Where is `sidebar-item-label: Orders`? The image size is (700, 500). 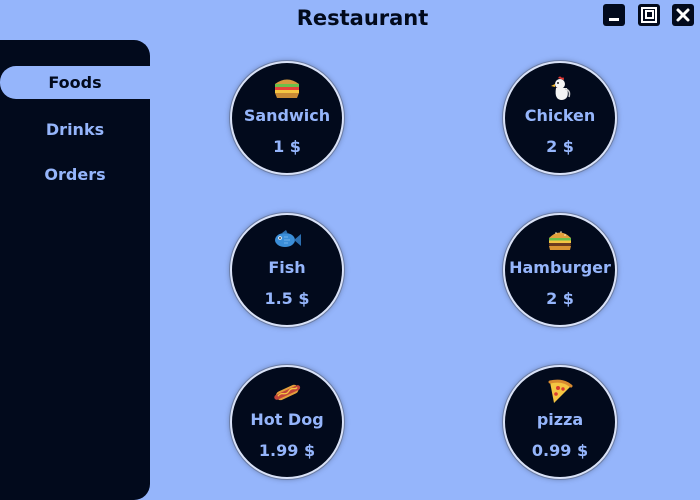 sidebar-item-label: Orders is located at coordinates (75, 174).